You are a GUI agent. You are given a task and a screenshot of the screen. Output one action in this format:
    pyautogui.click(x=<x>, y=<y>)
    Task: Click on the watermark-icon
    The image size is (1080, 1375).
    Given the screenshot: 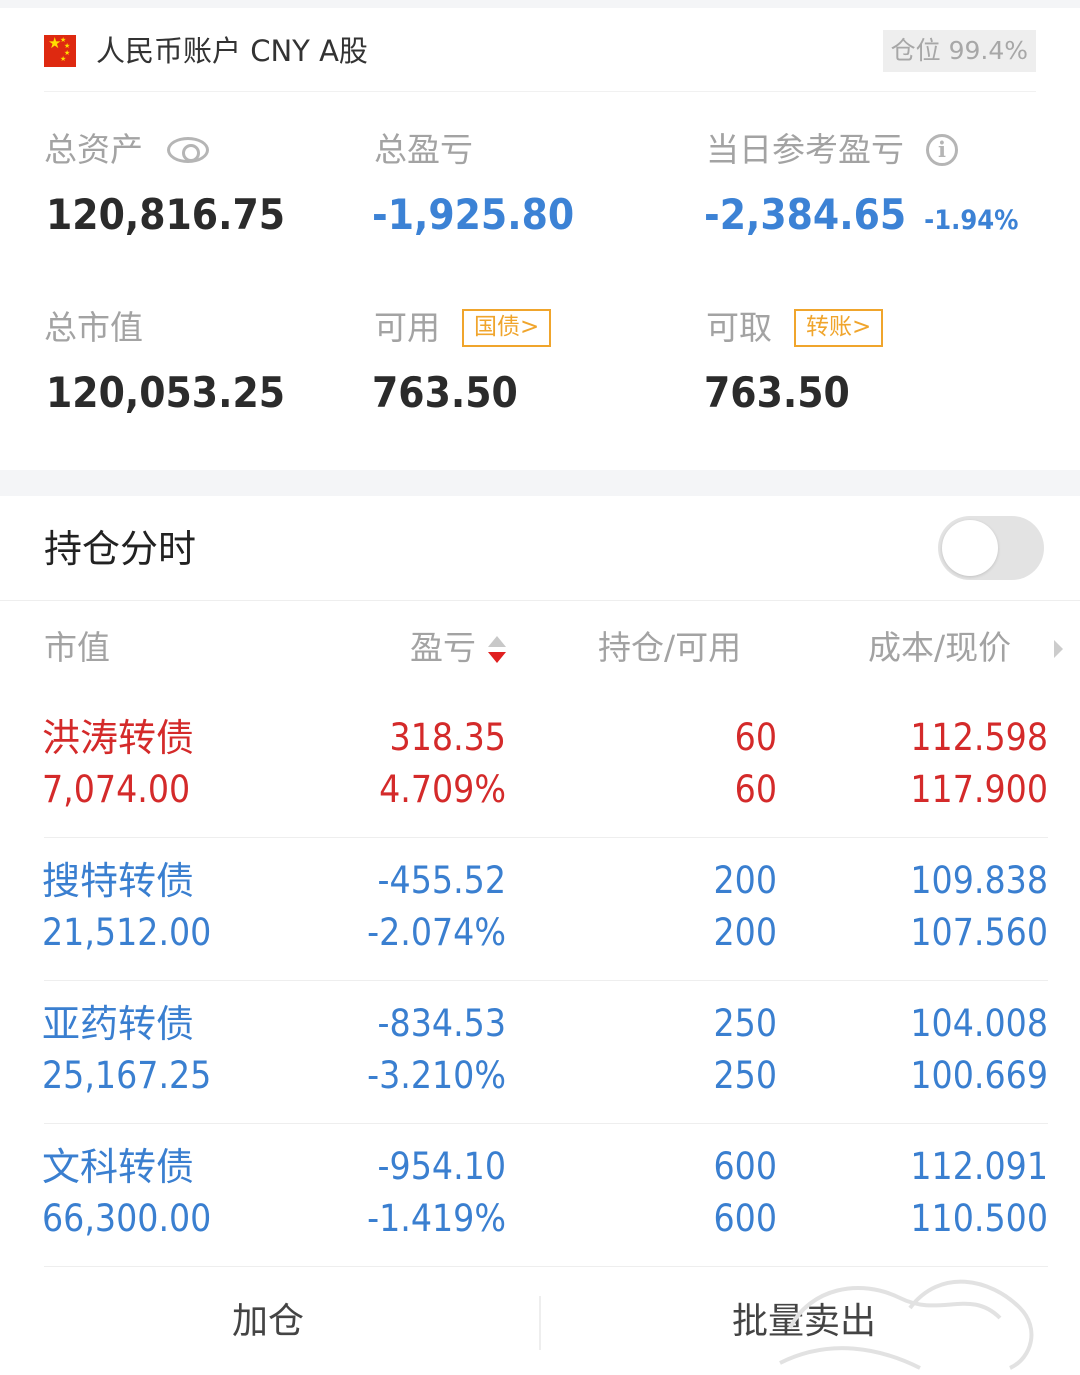 What is the action you would take?
    pyautogui.click(x=906, y=1324)
    